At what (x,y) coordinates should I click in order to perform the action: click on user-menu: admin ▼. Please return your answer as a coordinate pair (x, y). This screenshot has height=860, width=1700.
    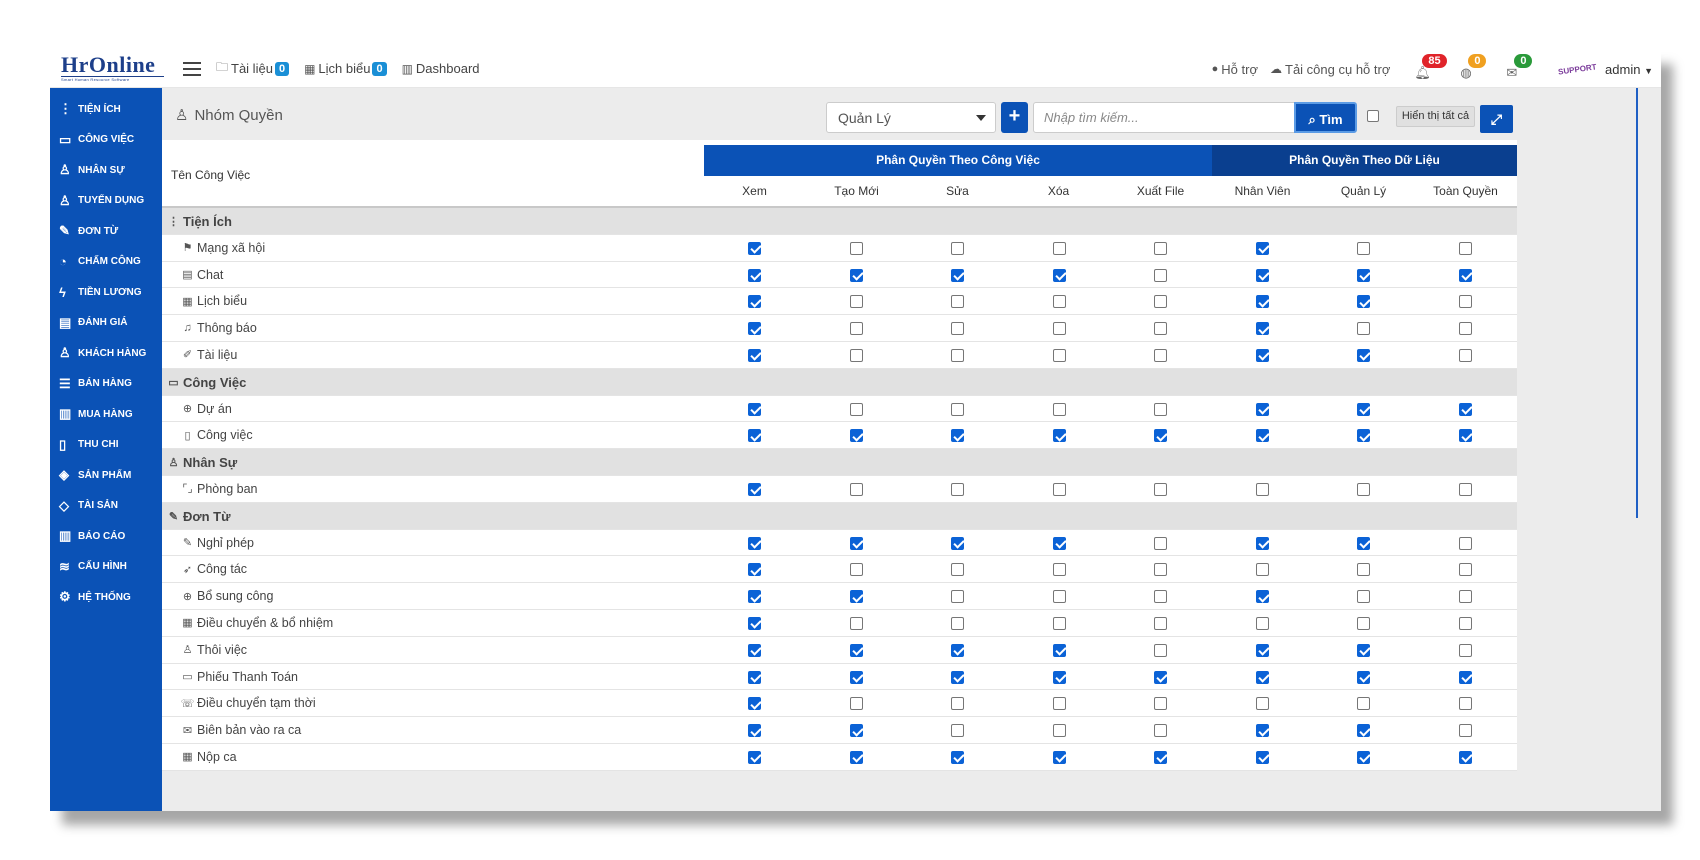
    Looking at the image, I should click on (1629, 69).